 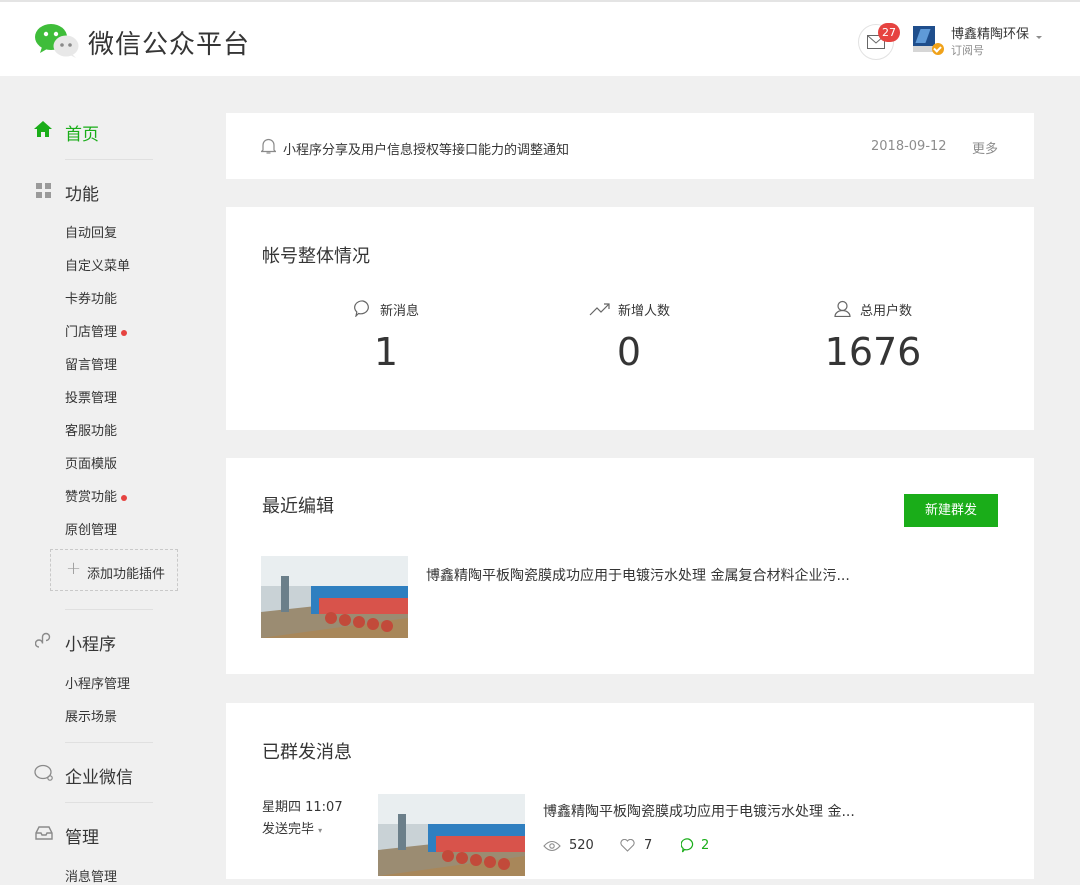 I want to click on comments-count: 2, so click(x=705, y=845).